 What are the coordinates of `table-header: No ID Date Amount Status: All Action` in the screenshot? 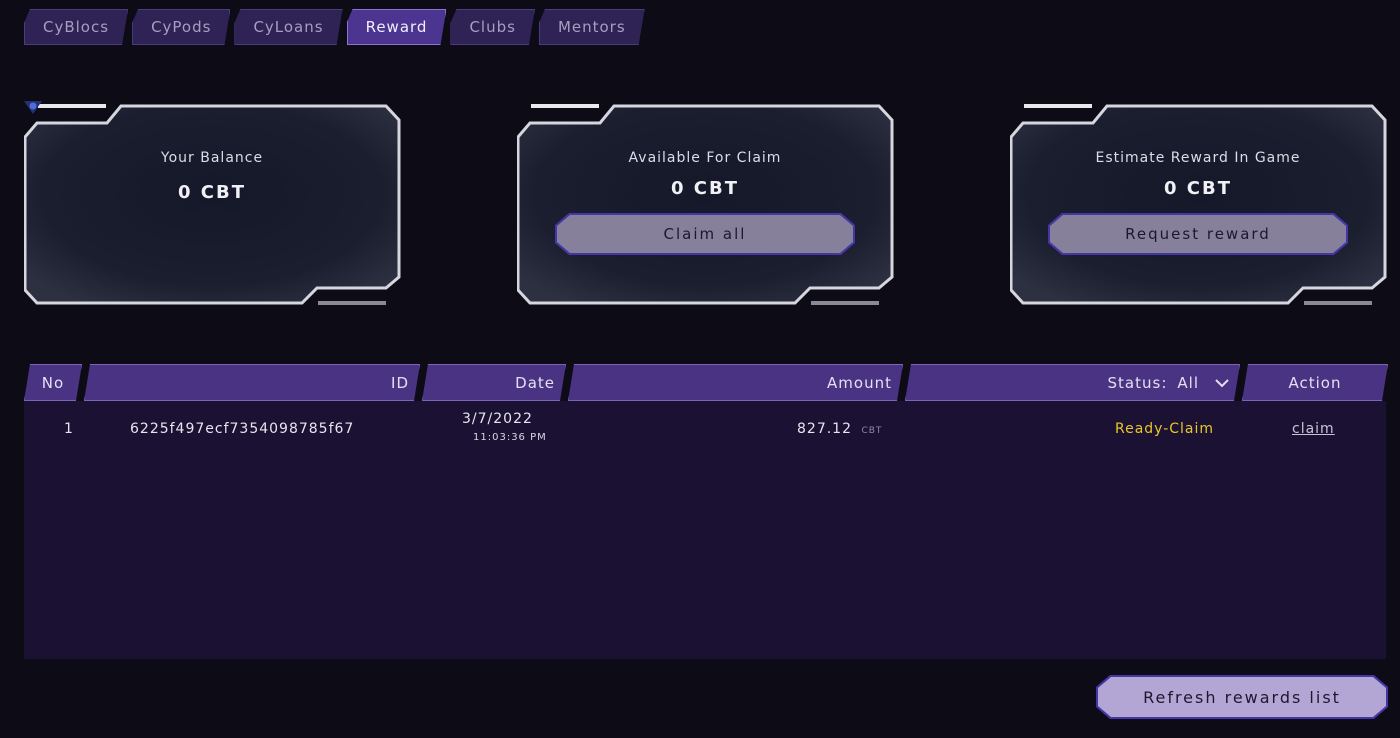 It's located at (706, 382).